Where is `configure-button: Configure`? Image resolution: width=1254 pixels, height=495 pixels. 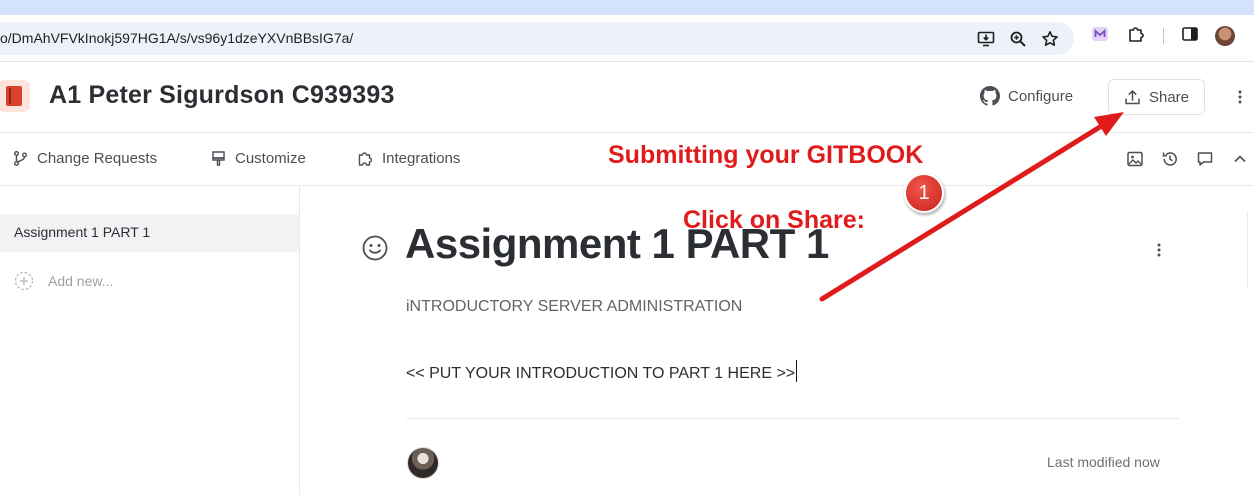 configure-button: Configure is located at coordinates (1026, 96).